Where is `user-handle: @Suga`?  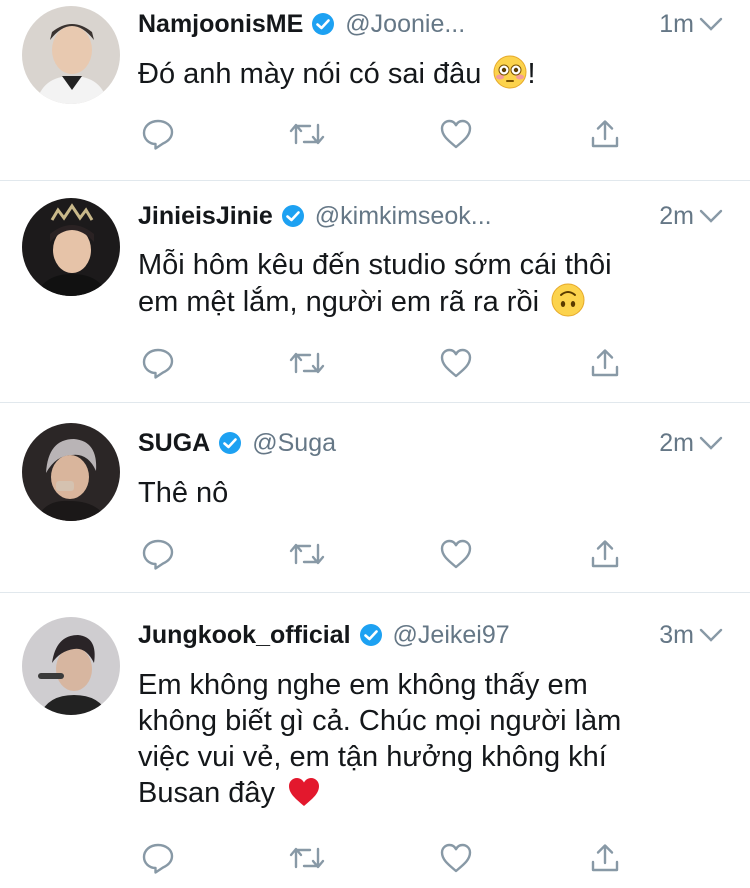 user-handle: @Suga is located at coordinates (294, 443).